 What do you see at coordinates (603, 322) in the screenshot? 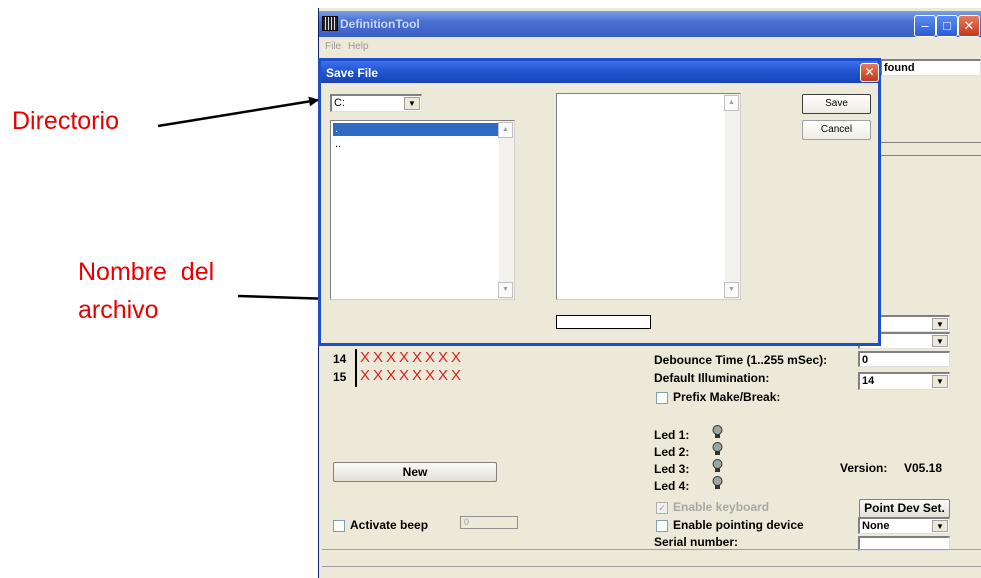
I see `file-name-input` at bounding box center [603, 322].